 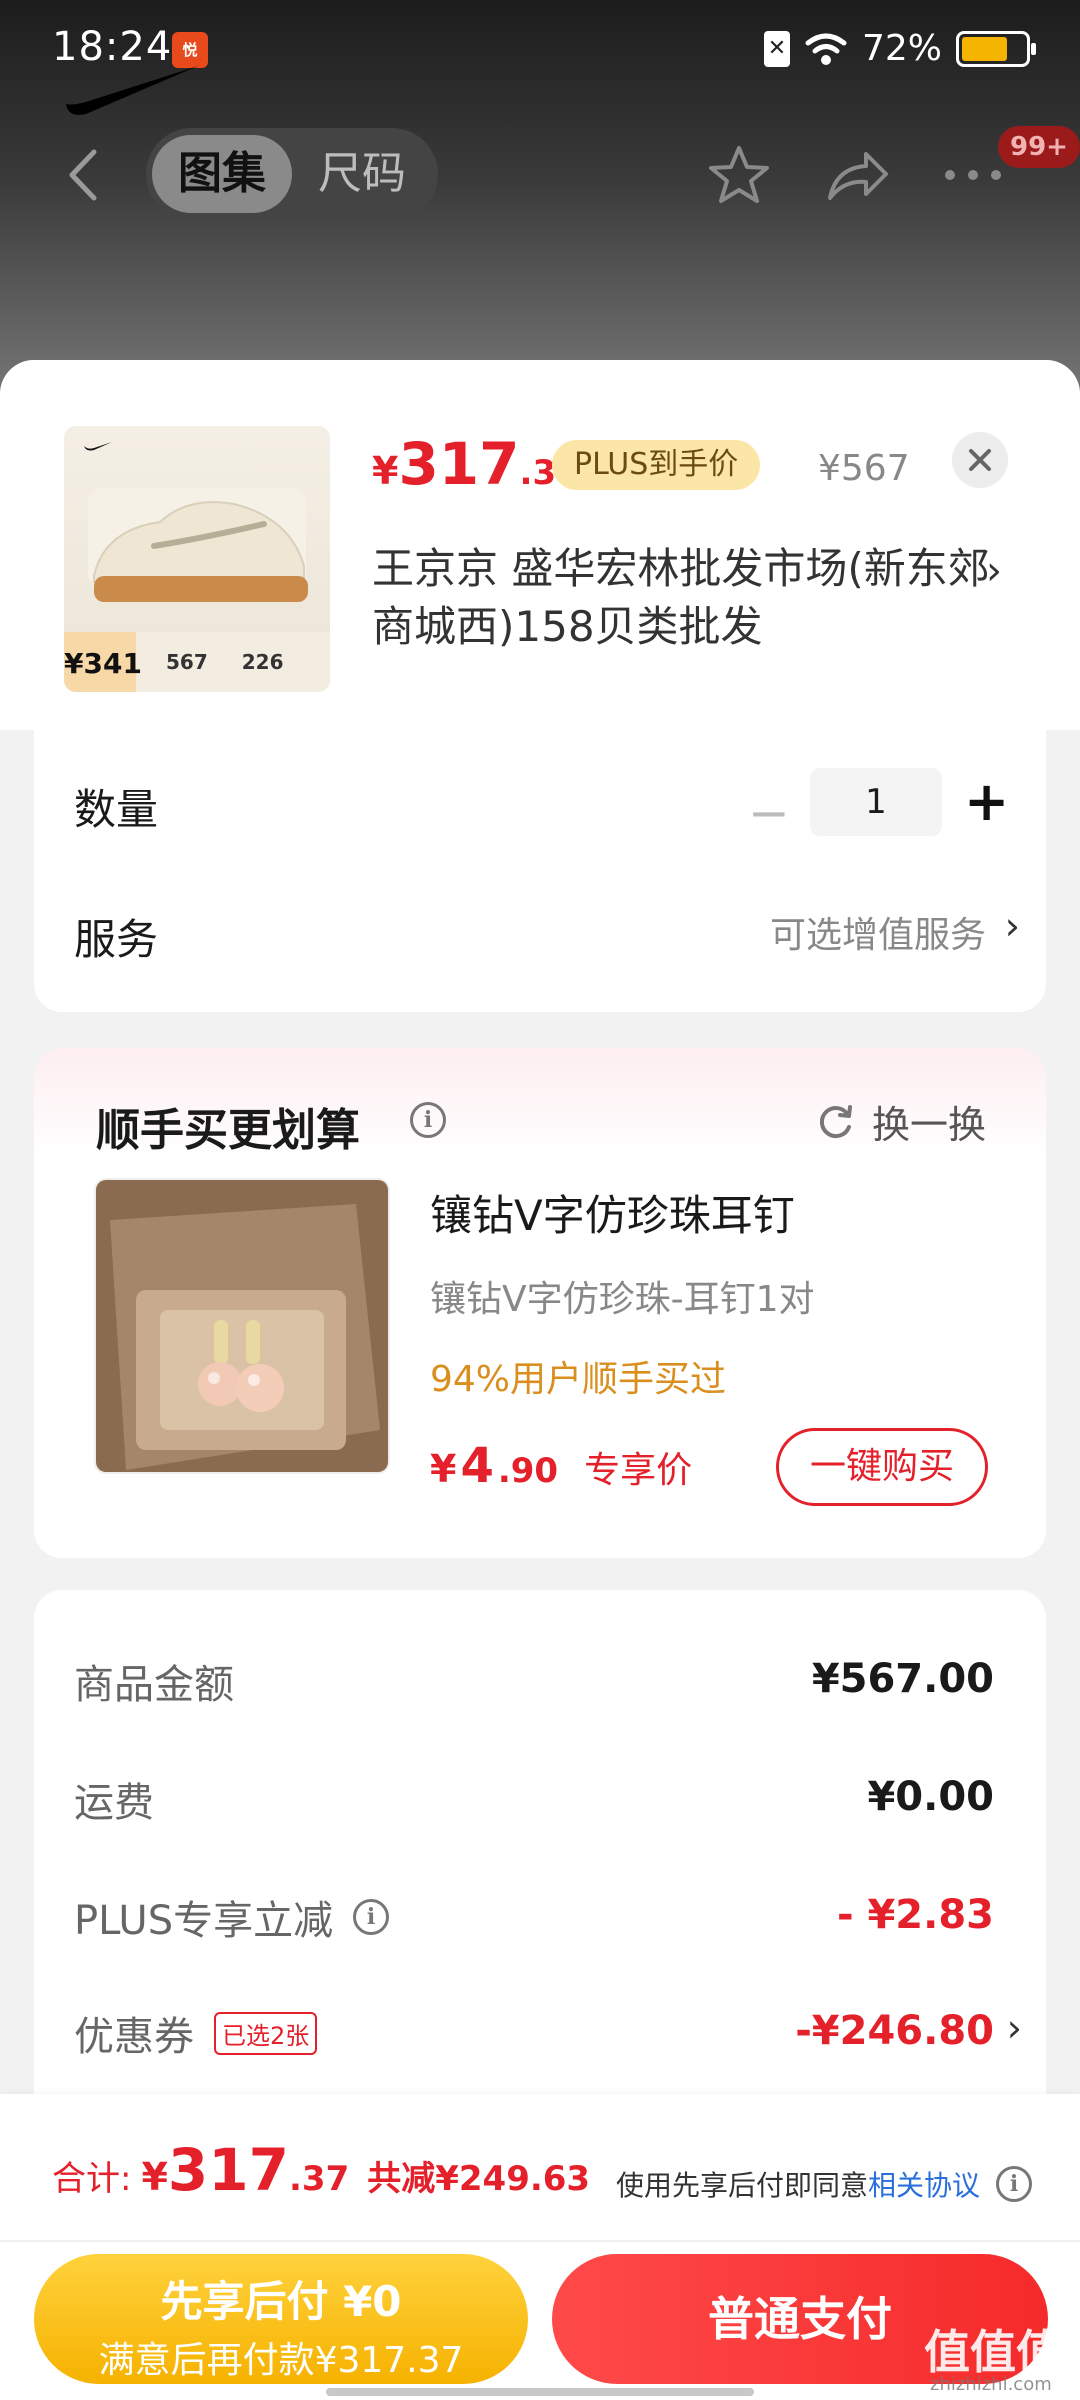 I want to click on addon-product-name: 镶钻V字仿珍珠耳钉, so click(x=612, y=1212).